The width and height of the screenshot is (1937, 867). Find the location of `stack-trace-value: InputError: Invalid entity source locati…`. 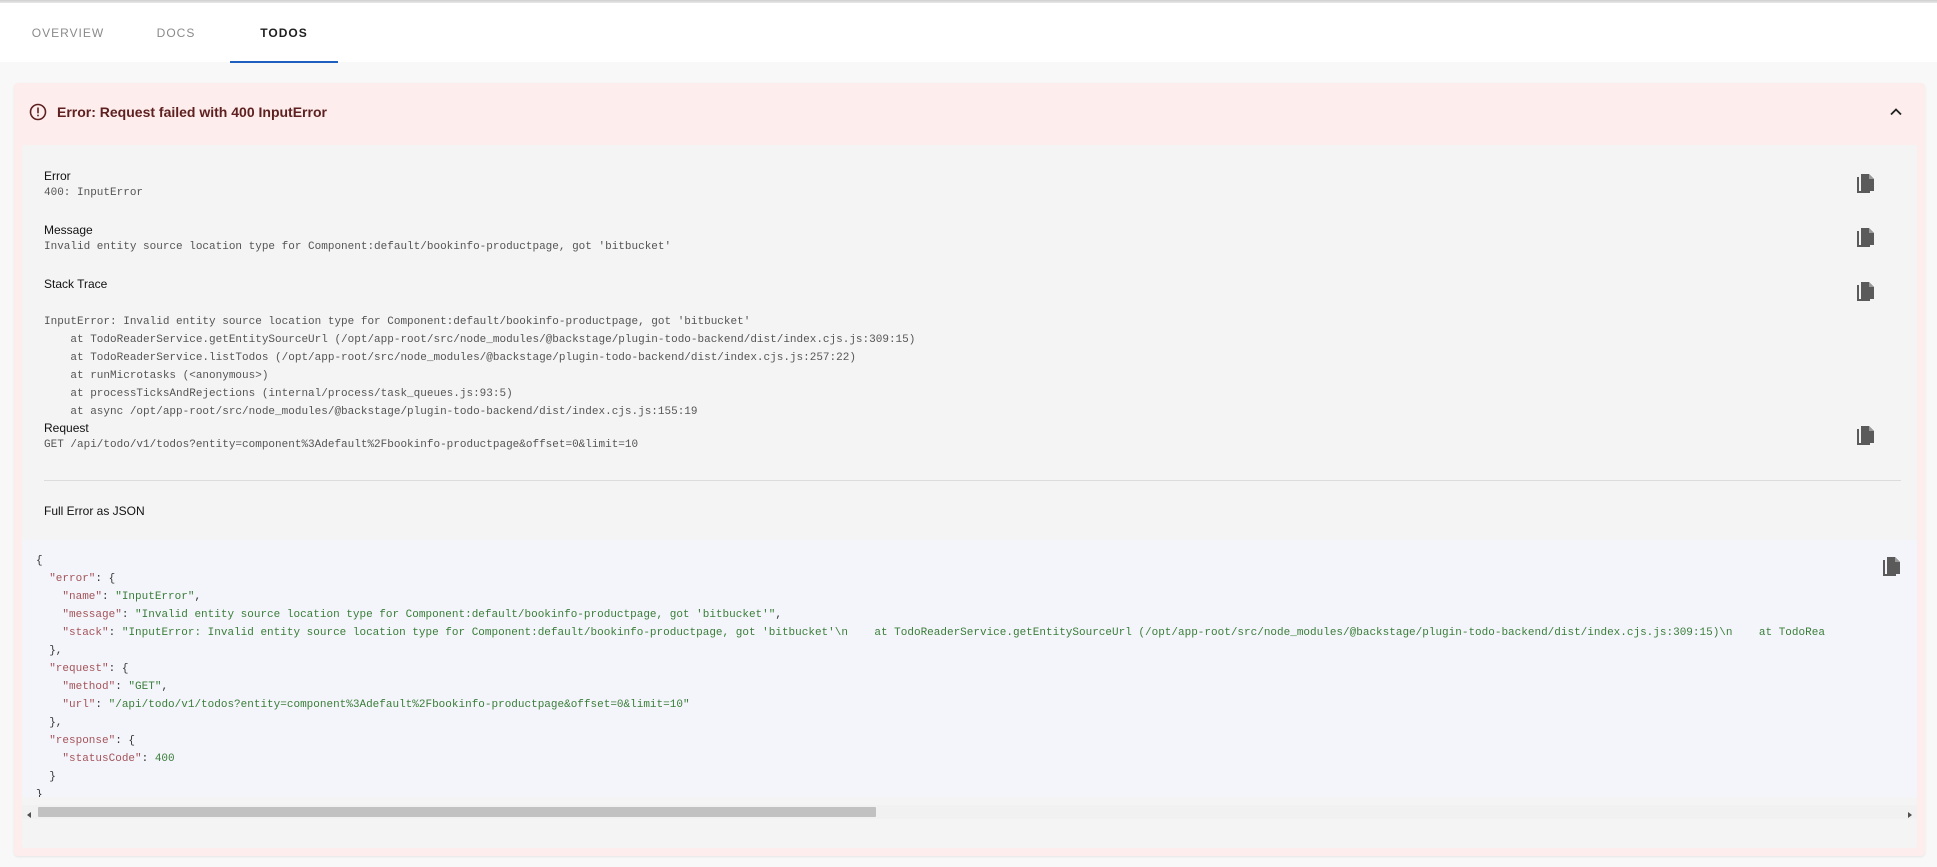

stack-trace-value: InputError: Invalid entity source locati… is located at coordinates (479, 358).